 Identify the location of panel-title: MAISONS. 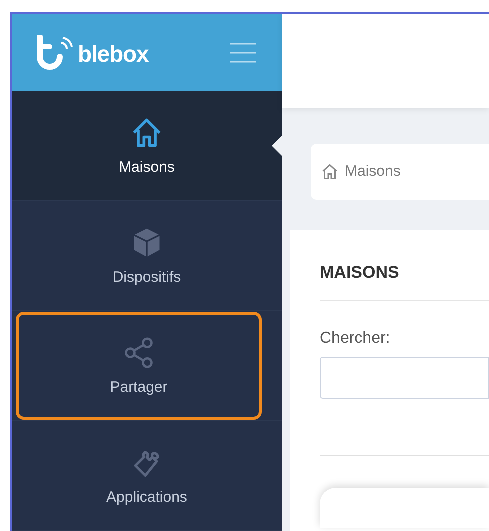
(360, 273).